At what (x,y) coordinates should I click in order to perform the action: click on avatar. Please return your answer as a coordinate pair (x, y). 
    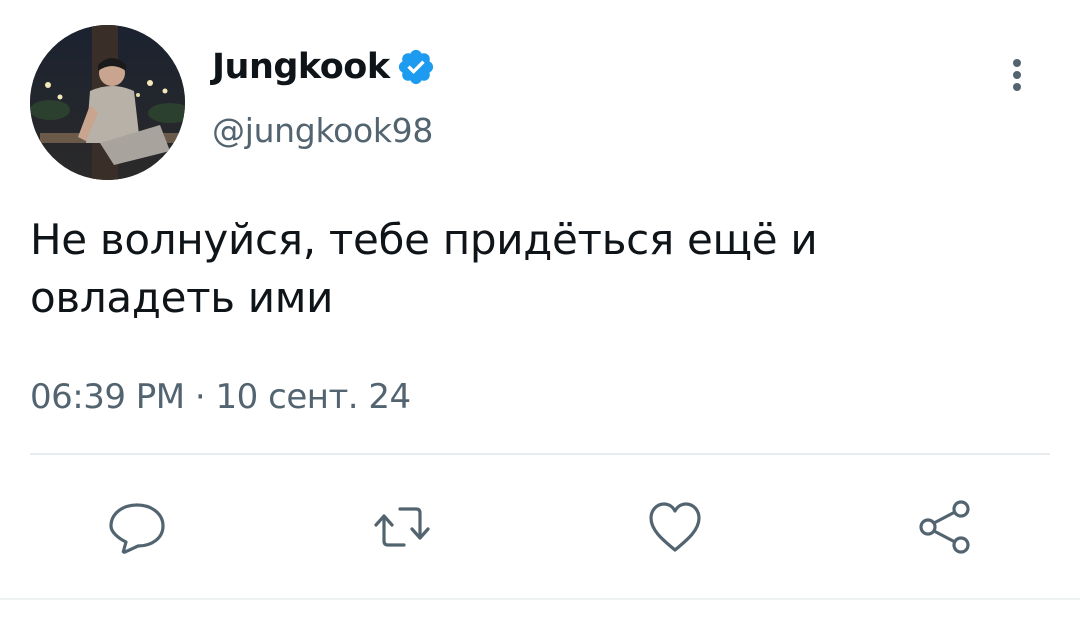
    Looking at the image, I should click on (107, 102).